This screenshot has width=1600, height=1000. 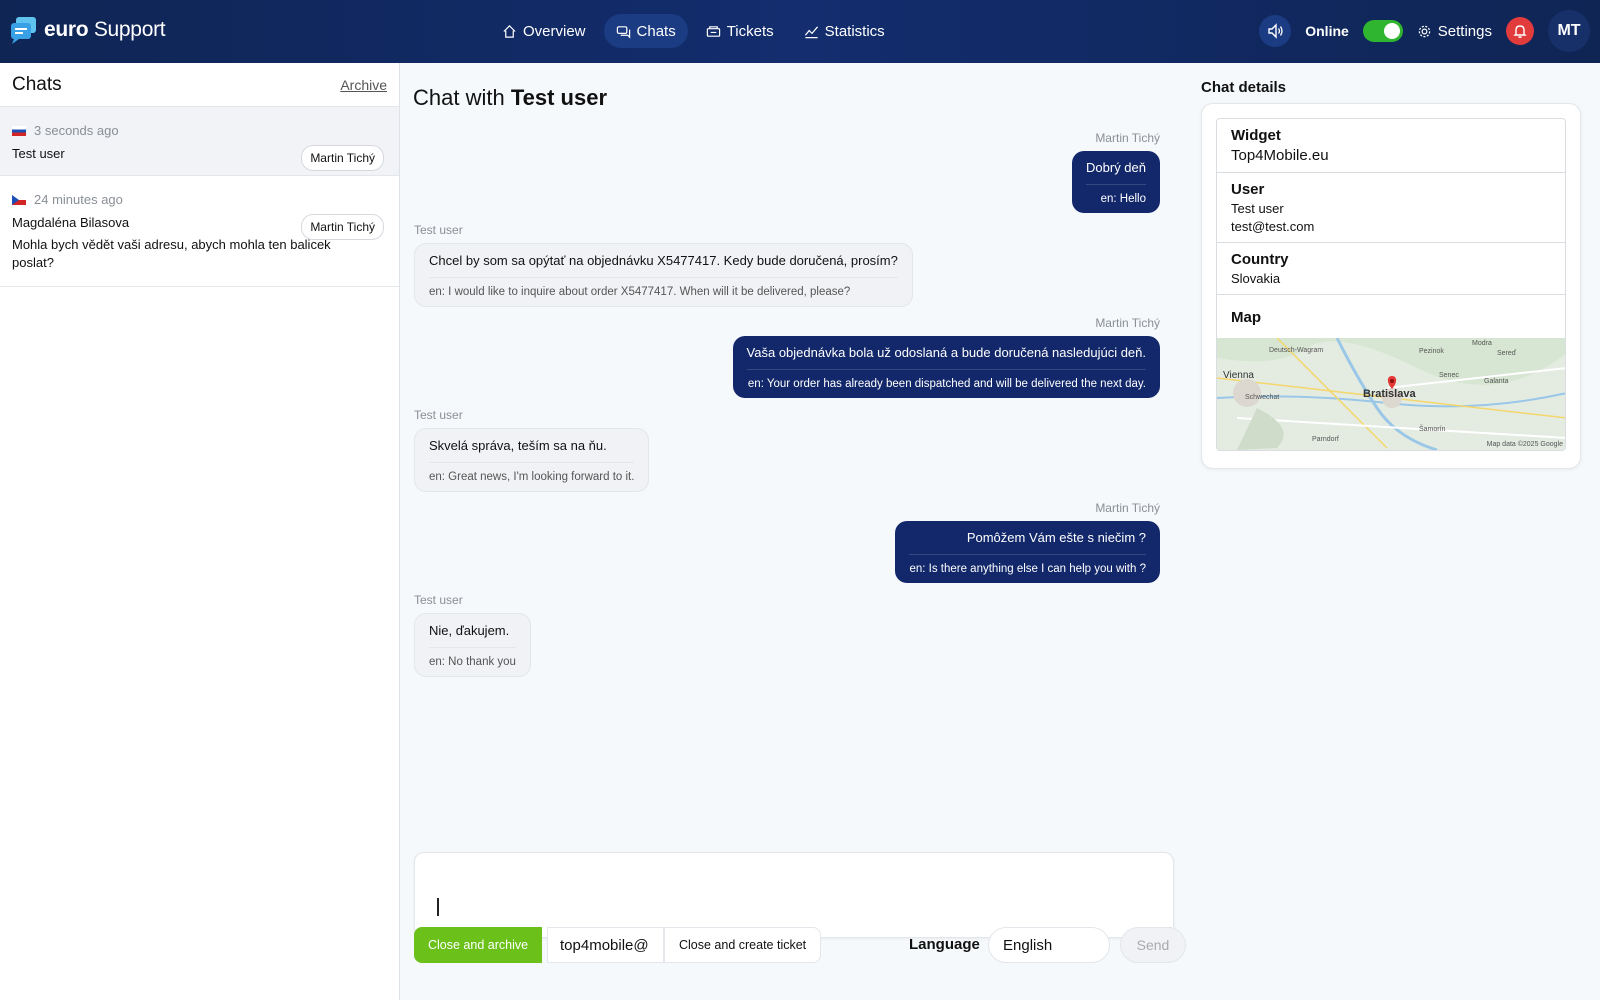 I want to click on email-input: top4mobile@, so click(x=605, y=945).